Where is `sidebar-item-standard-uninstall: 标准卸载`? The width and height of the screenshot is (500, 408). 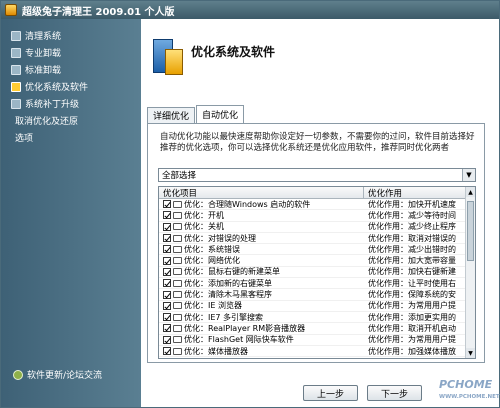 sidebar-item-standard-uninstall: 标准卸载 is located at coordinates (71, 69).